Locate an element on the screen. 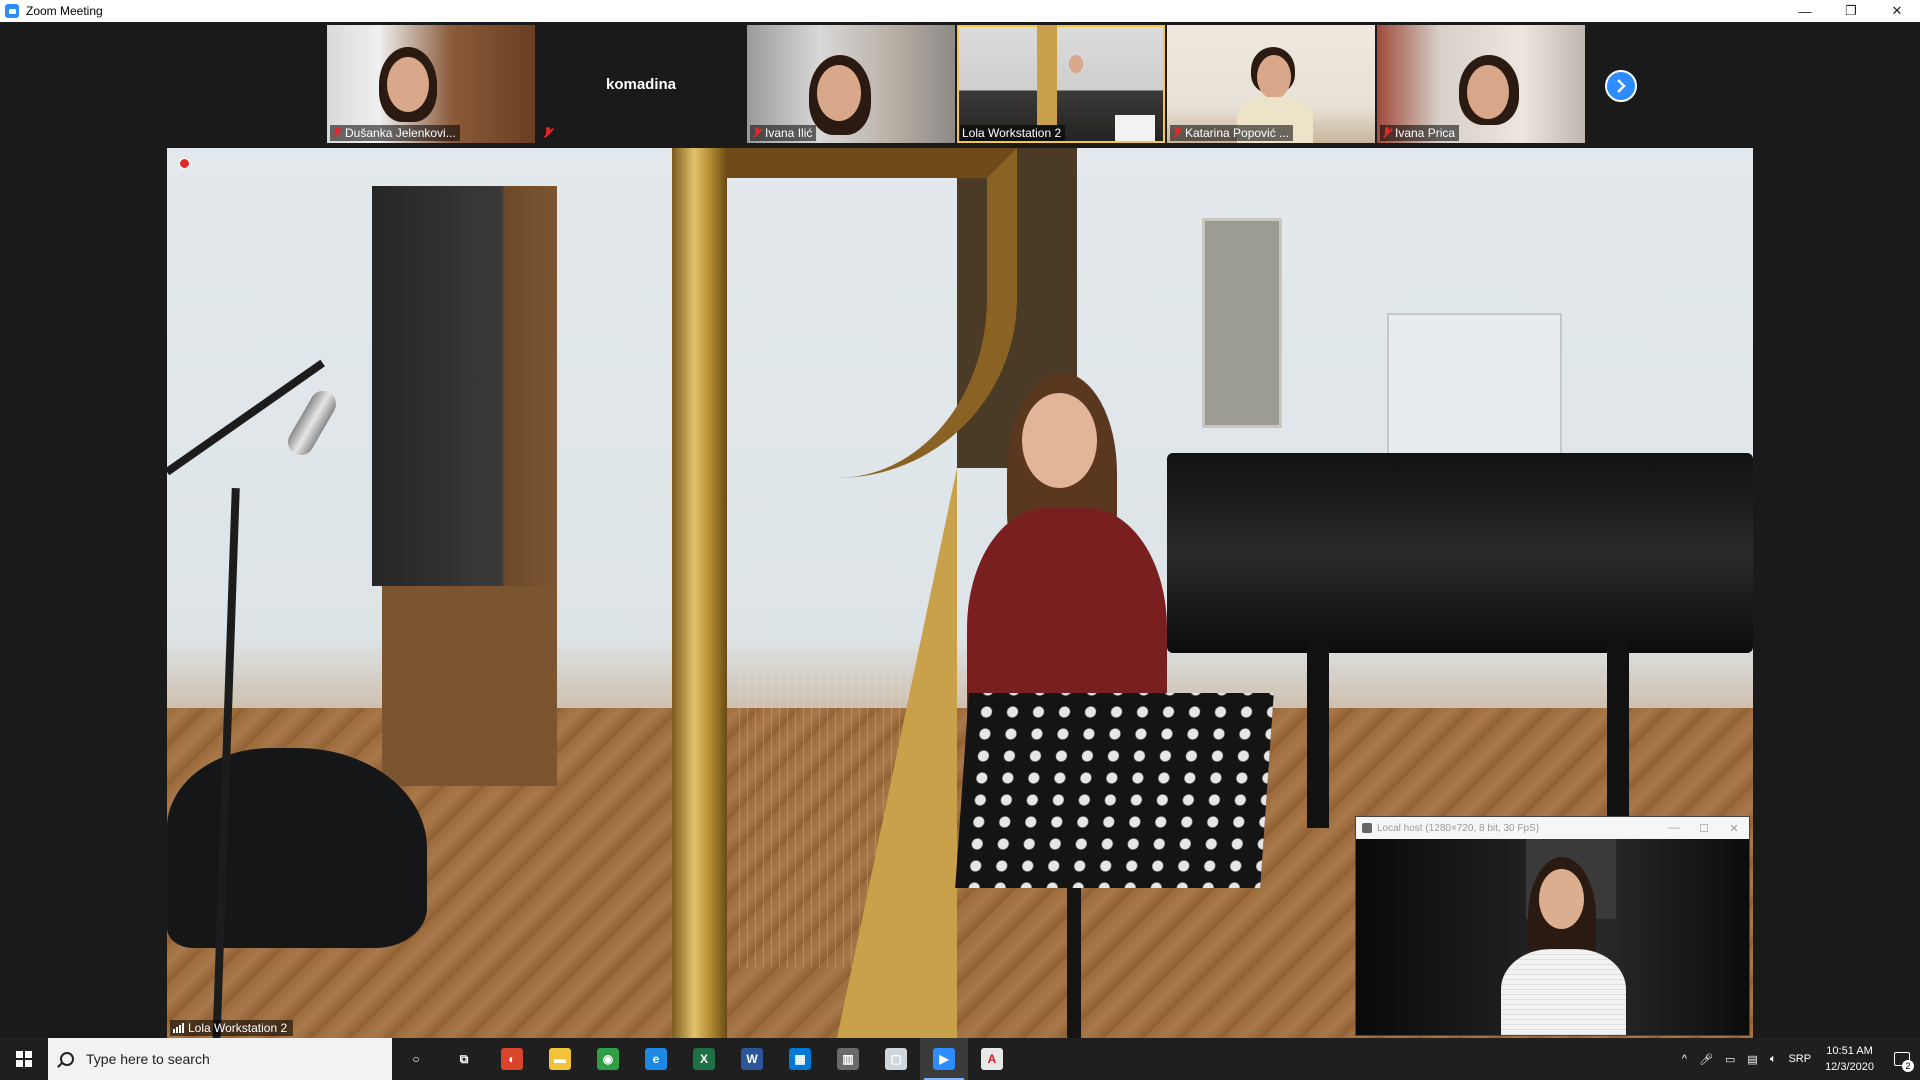 Image resolution: width=1920 pixels, height=1080 pixels. zoom-icon: ▶ is located at coordinates (944, 1059).